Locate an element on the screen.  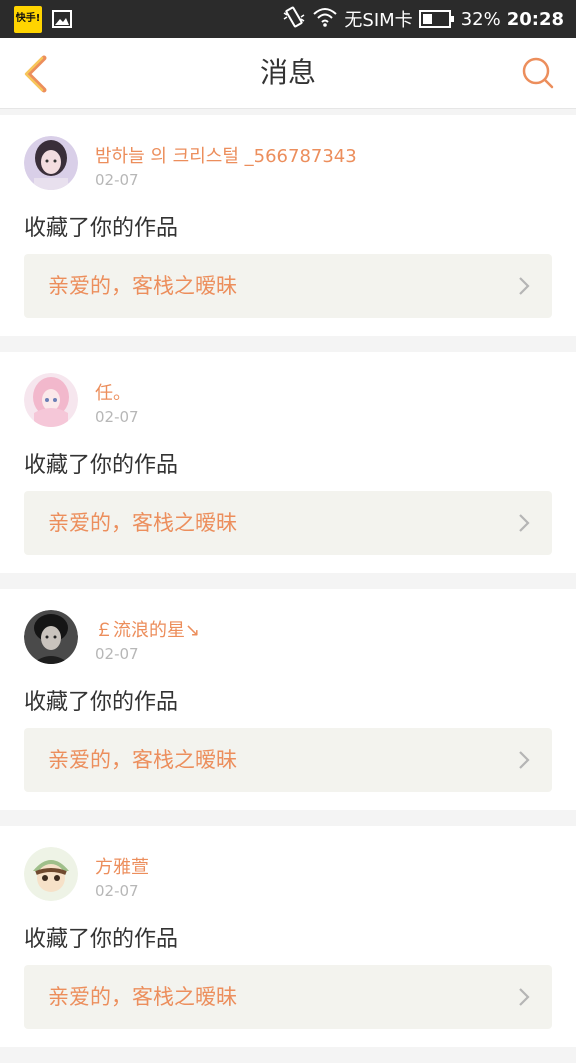
status-bar: 快手! 无SIM卡 32% 20:28 is located at coordinates (288, 19).